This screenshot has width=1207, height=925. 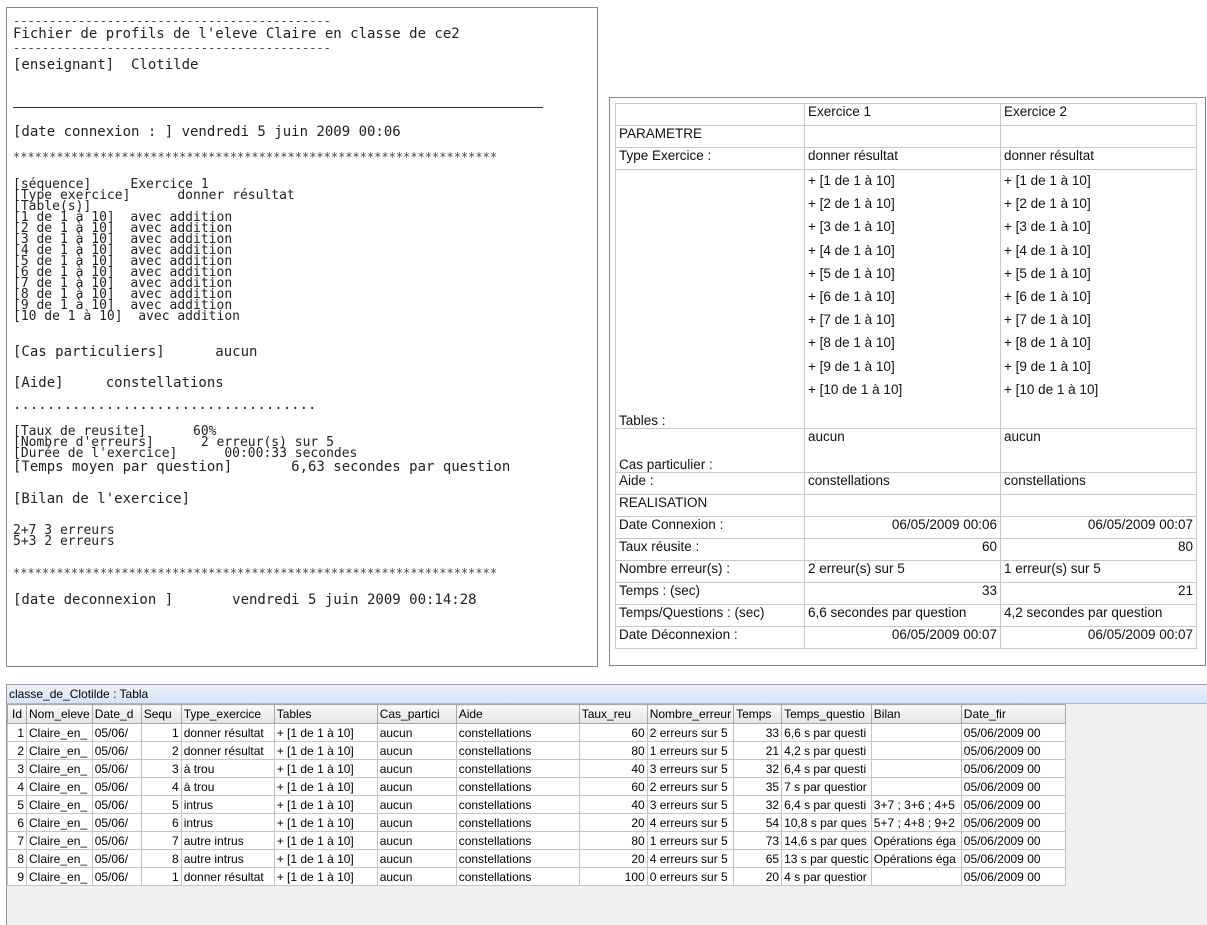 What do you see at coordinates (826, 876) in the screenshot?
I see `cell-tq: 4 s par questior` at bounding box center [826, 876].